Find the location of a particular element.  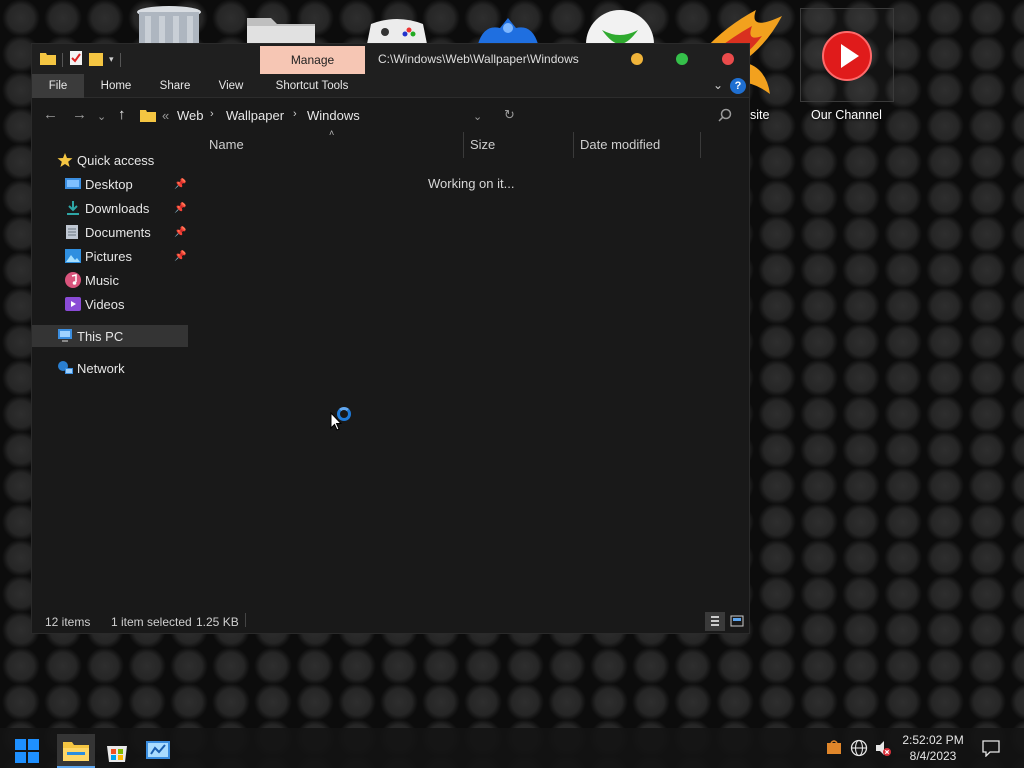

close-button is located at coordinates (728, 59).